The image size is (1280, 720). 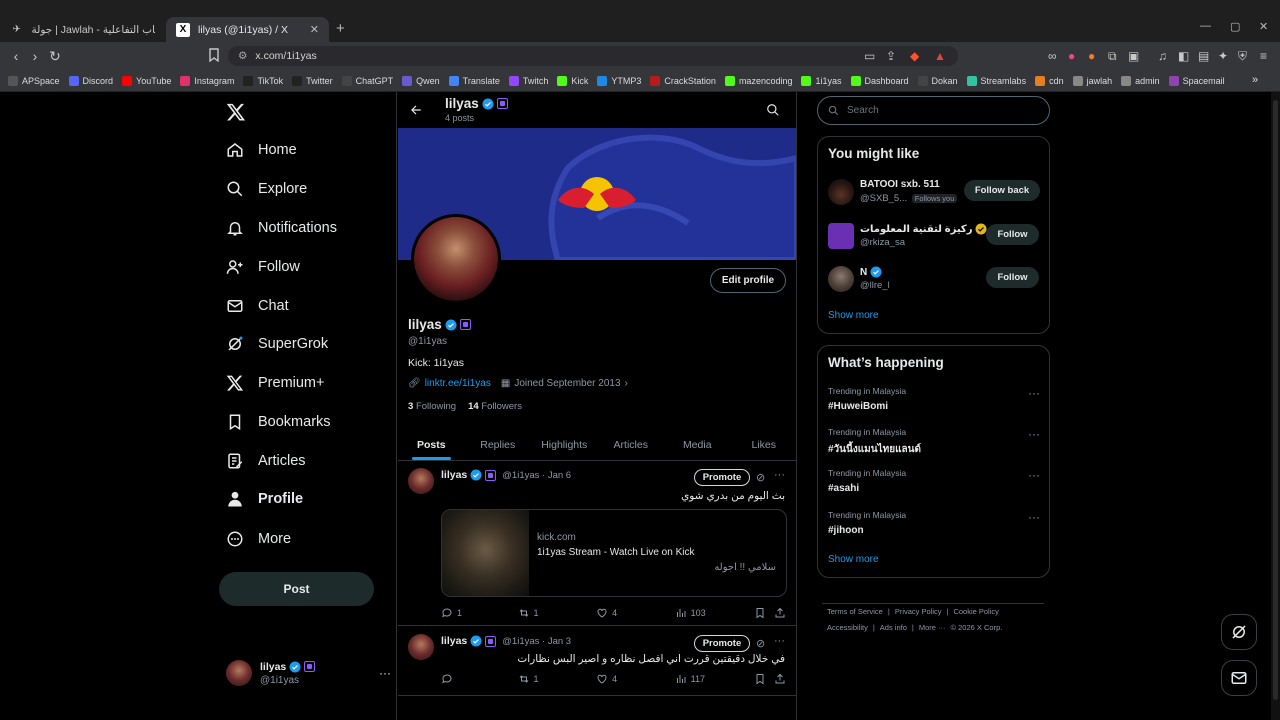 I want to click on more-bookmarks-icon: », so click(x=1255, y=80).